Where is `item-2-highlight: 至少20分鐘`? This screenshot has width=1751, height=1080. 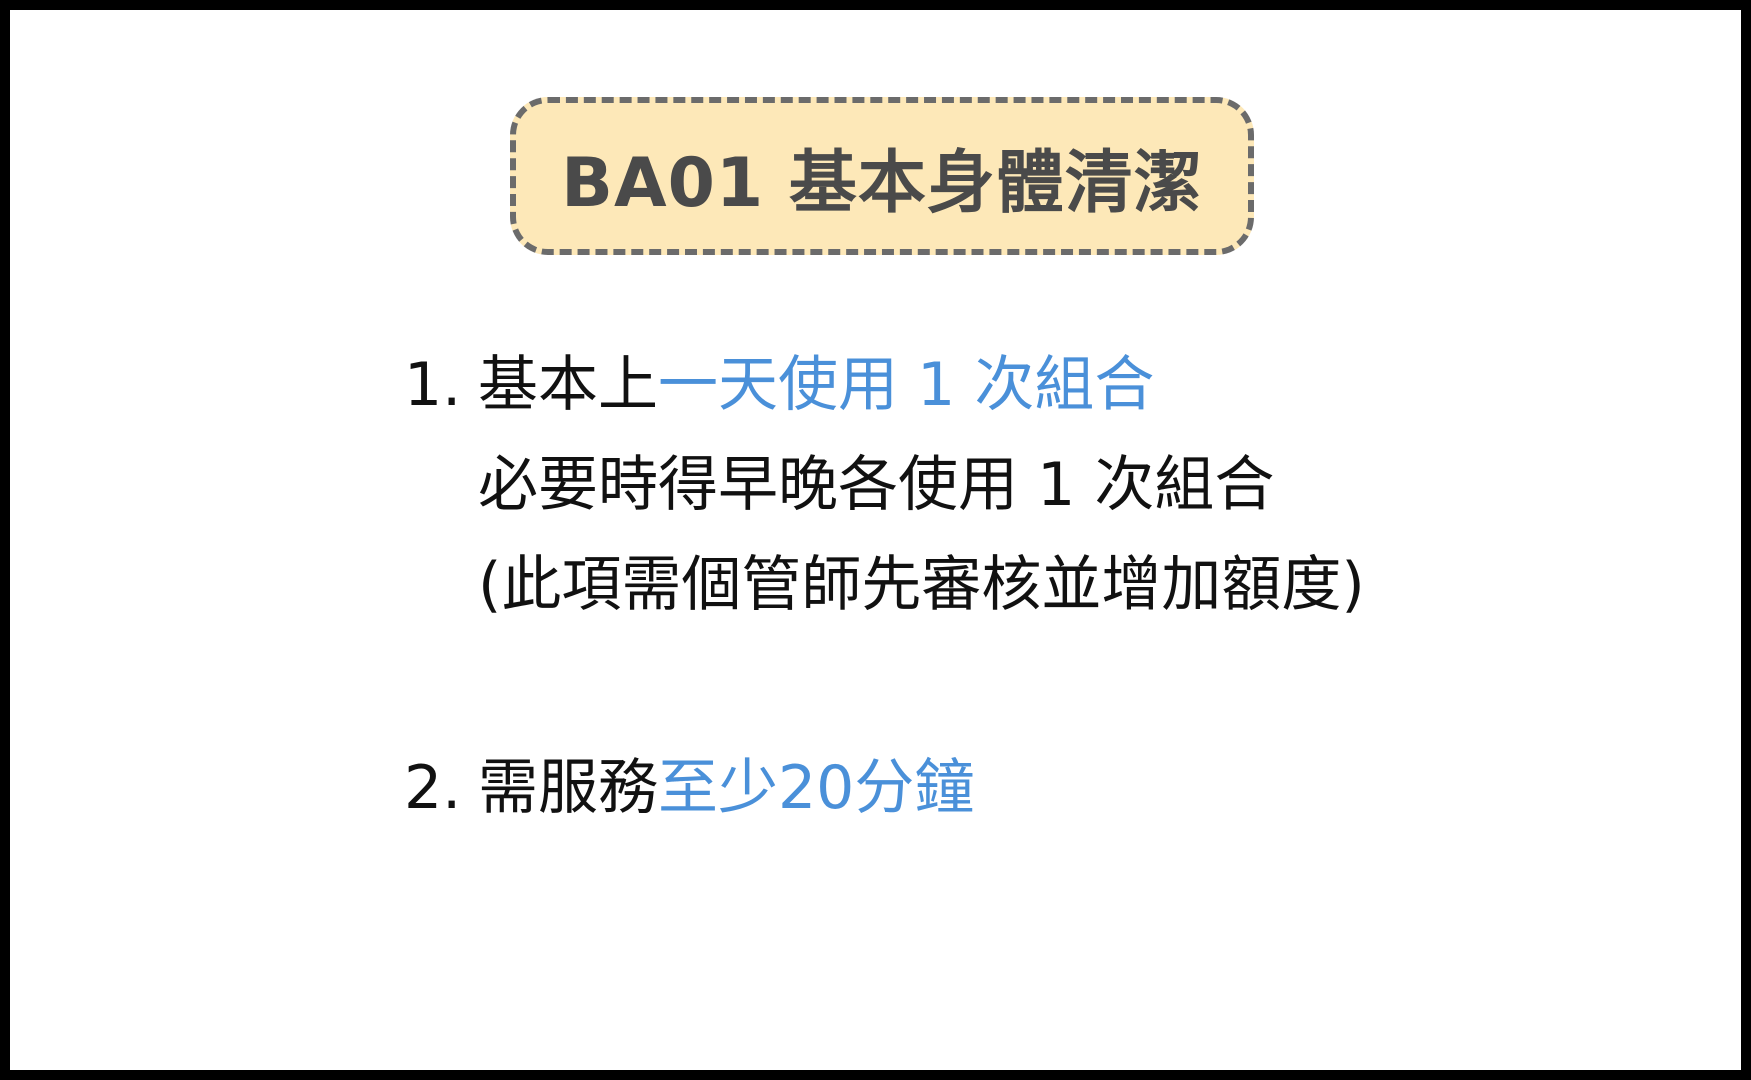
item-2-highlight: 至少20分鐘 is located at coordinates (816, 788).